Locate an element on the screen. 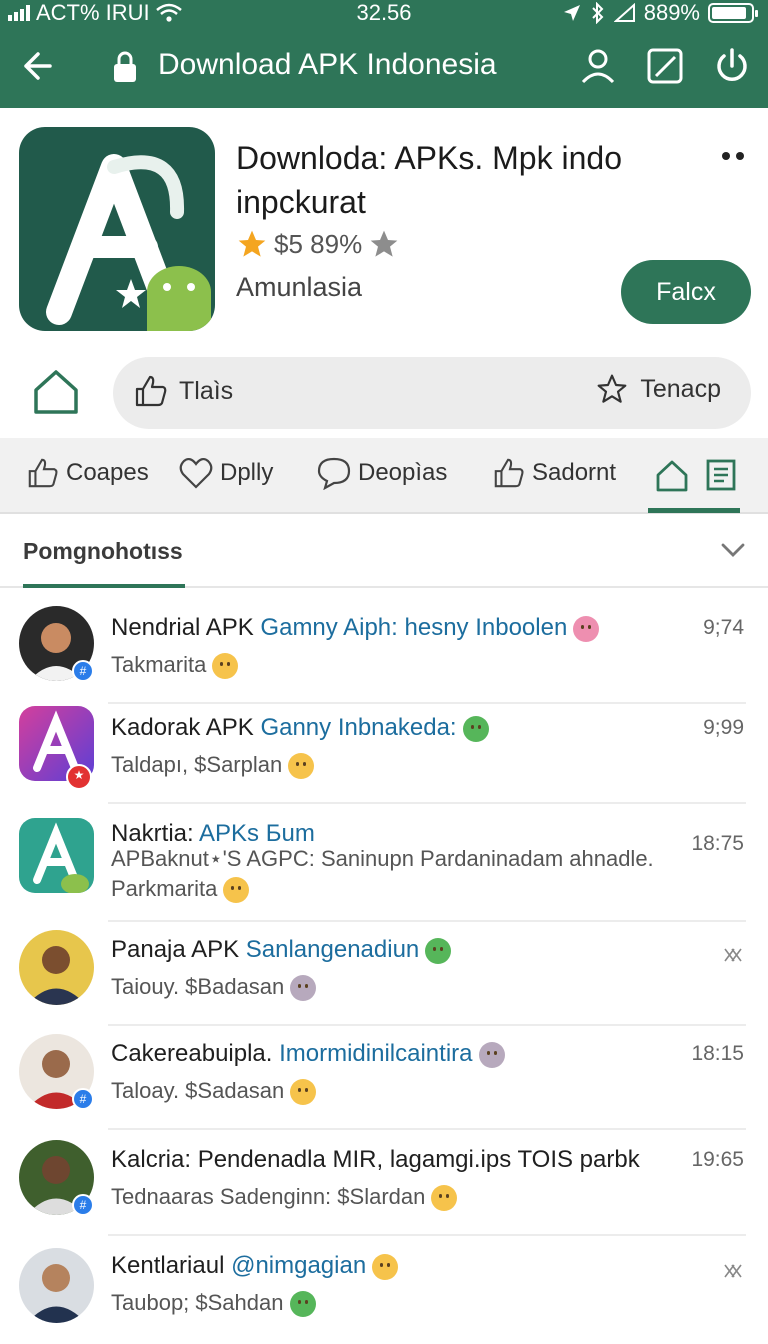 The height and width of the screenshot is (1344, 768). tab-label: Coapes is located at coordinates (107, 472).